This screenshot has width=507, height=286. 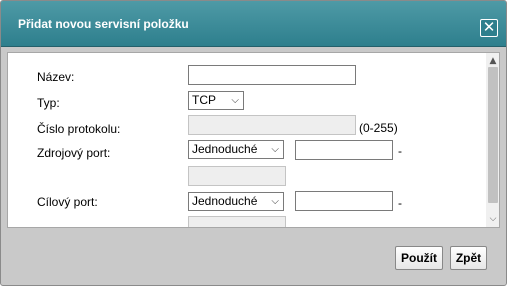 What do you see at coordinates (400, 203) in the screenshot?
I see `dest-port-range-dash: -` at bounding box center [400, 203].